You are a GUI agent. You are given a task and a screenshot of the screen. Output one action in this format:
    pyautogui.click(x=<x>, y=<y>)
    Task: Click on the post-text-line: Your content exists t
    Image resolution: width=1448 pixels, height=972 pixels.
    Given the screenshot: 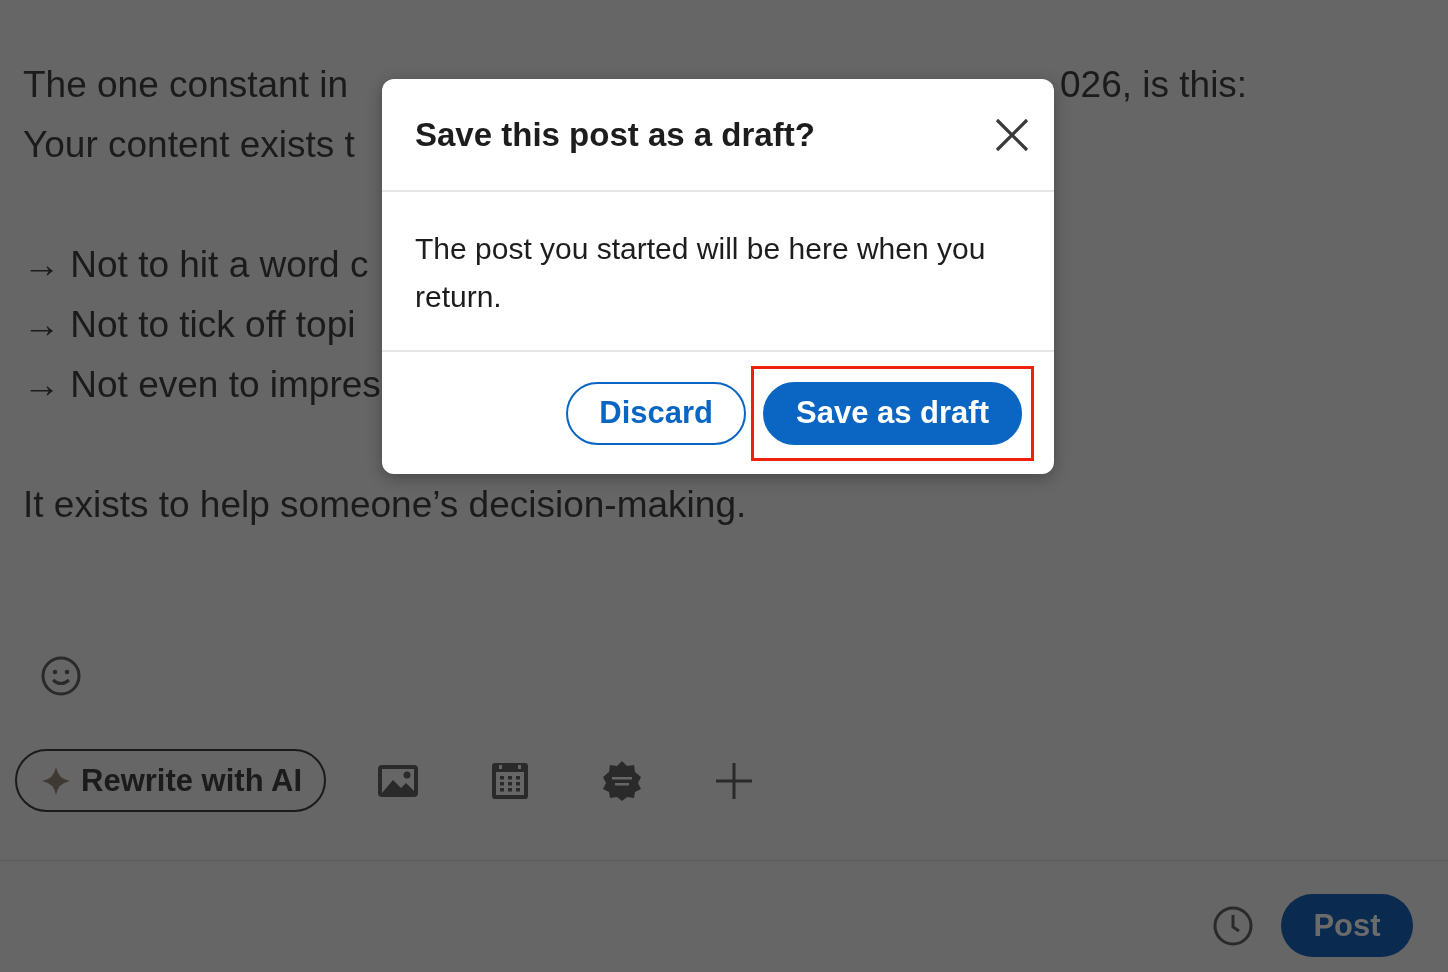 What is the action you would take?
    pyautogui.click(x=189, y=145)
    